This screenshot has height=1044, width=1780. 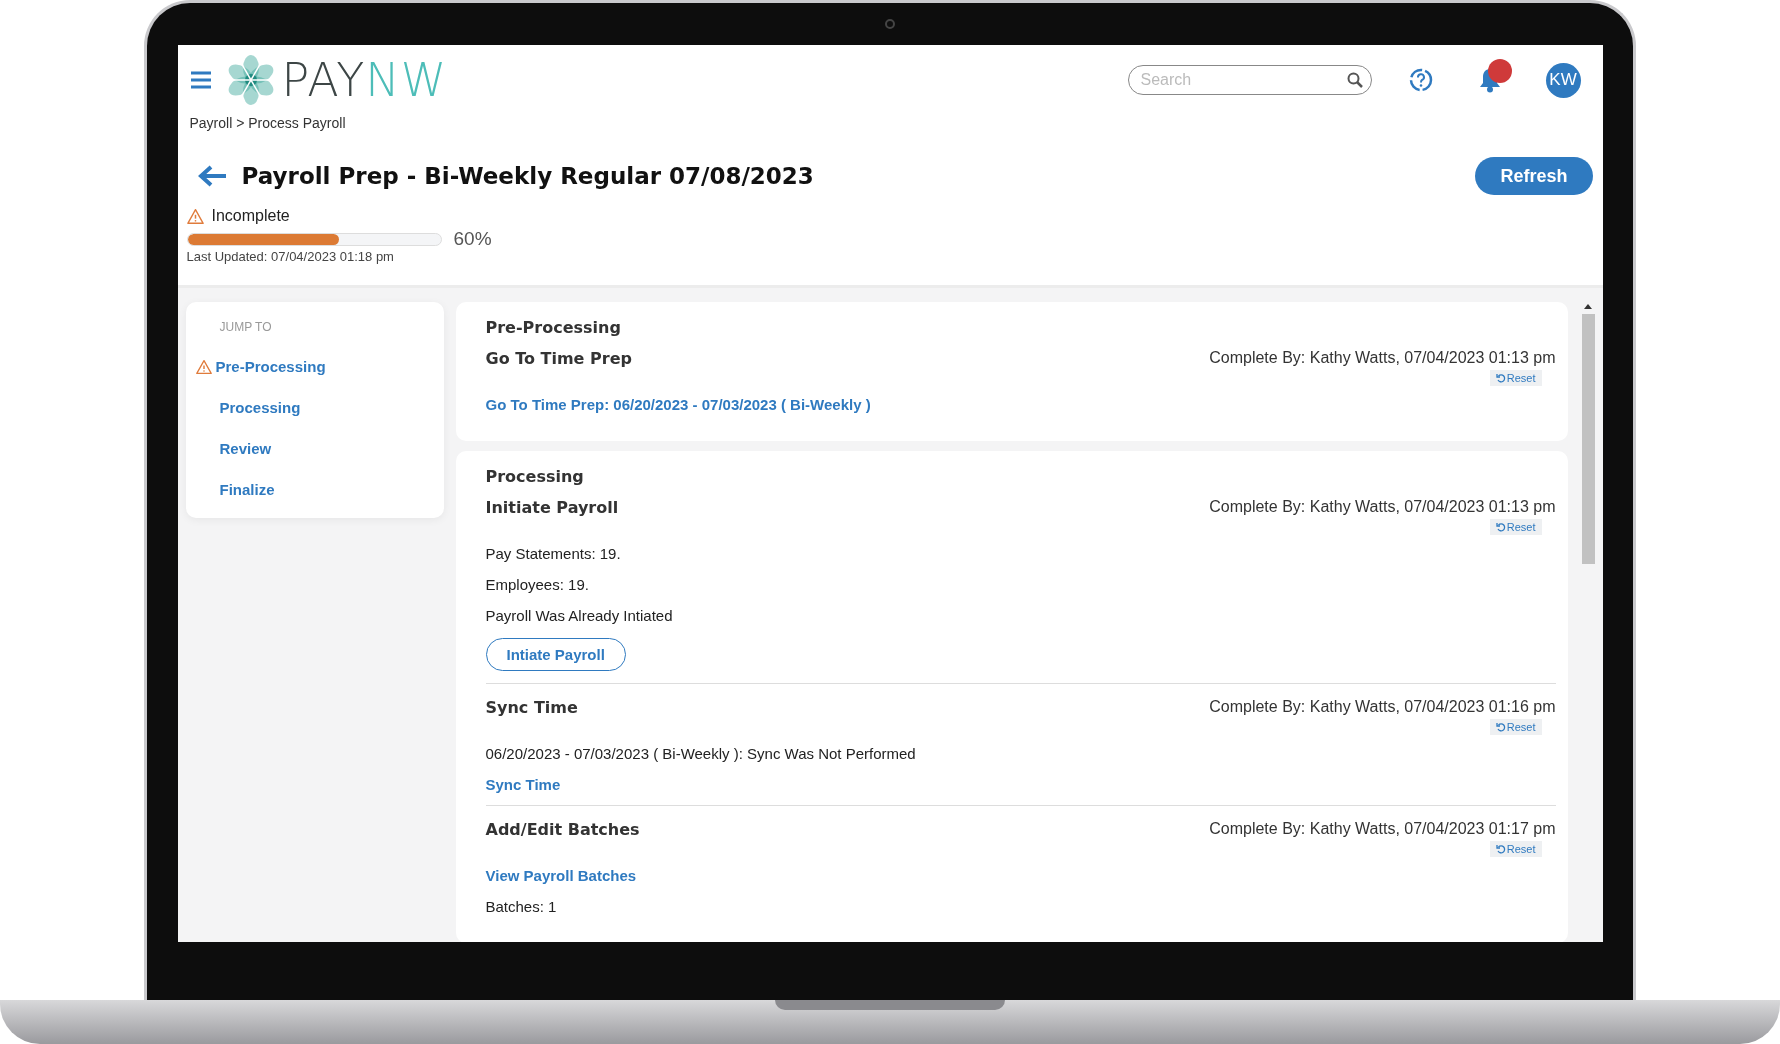 What do you see at coordinates (1420, 80) in the screenshot?
I see `help-icon` at bounding box center [1420, 80].